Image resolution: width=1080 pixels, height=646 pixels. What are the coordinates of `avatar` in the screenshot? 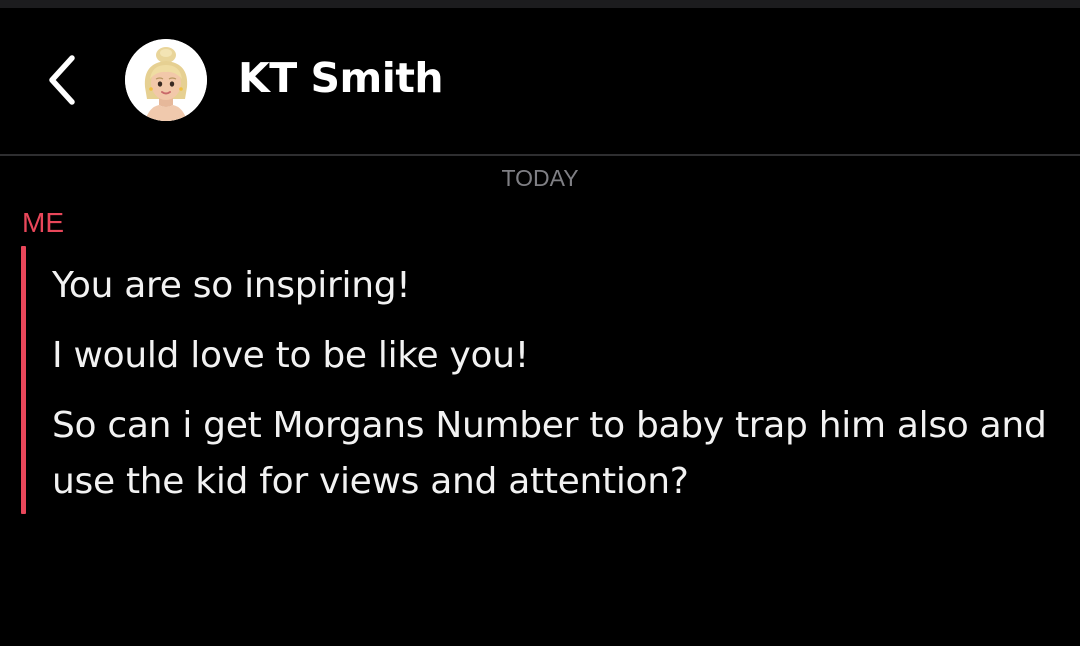 It's located at (166, 80).